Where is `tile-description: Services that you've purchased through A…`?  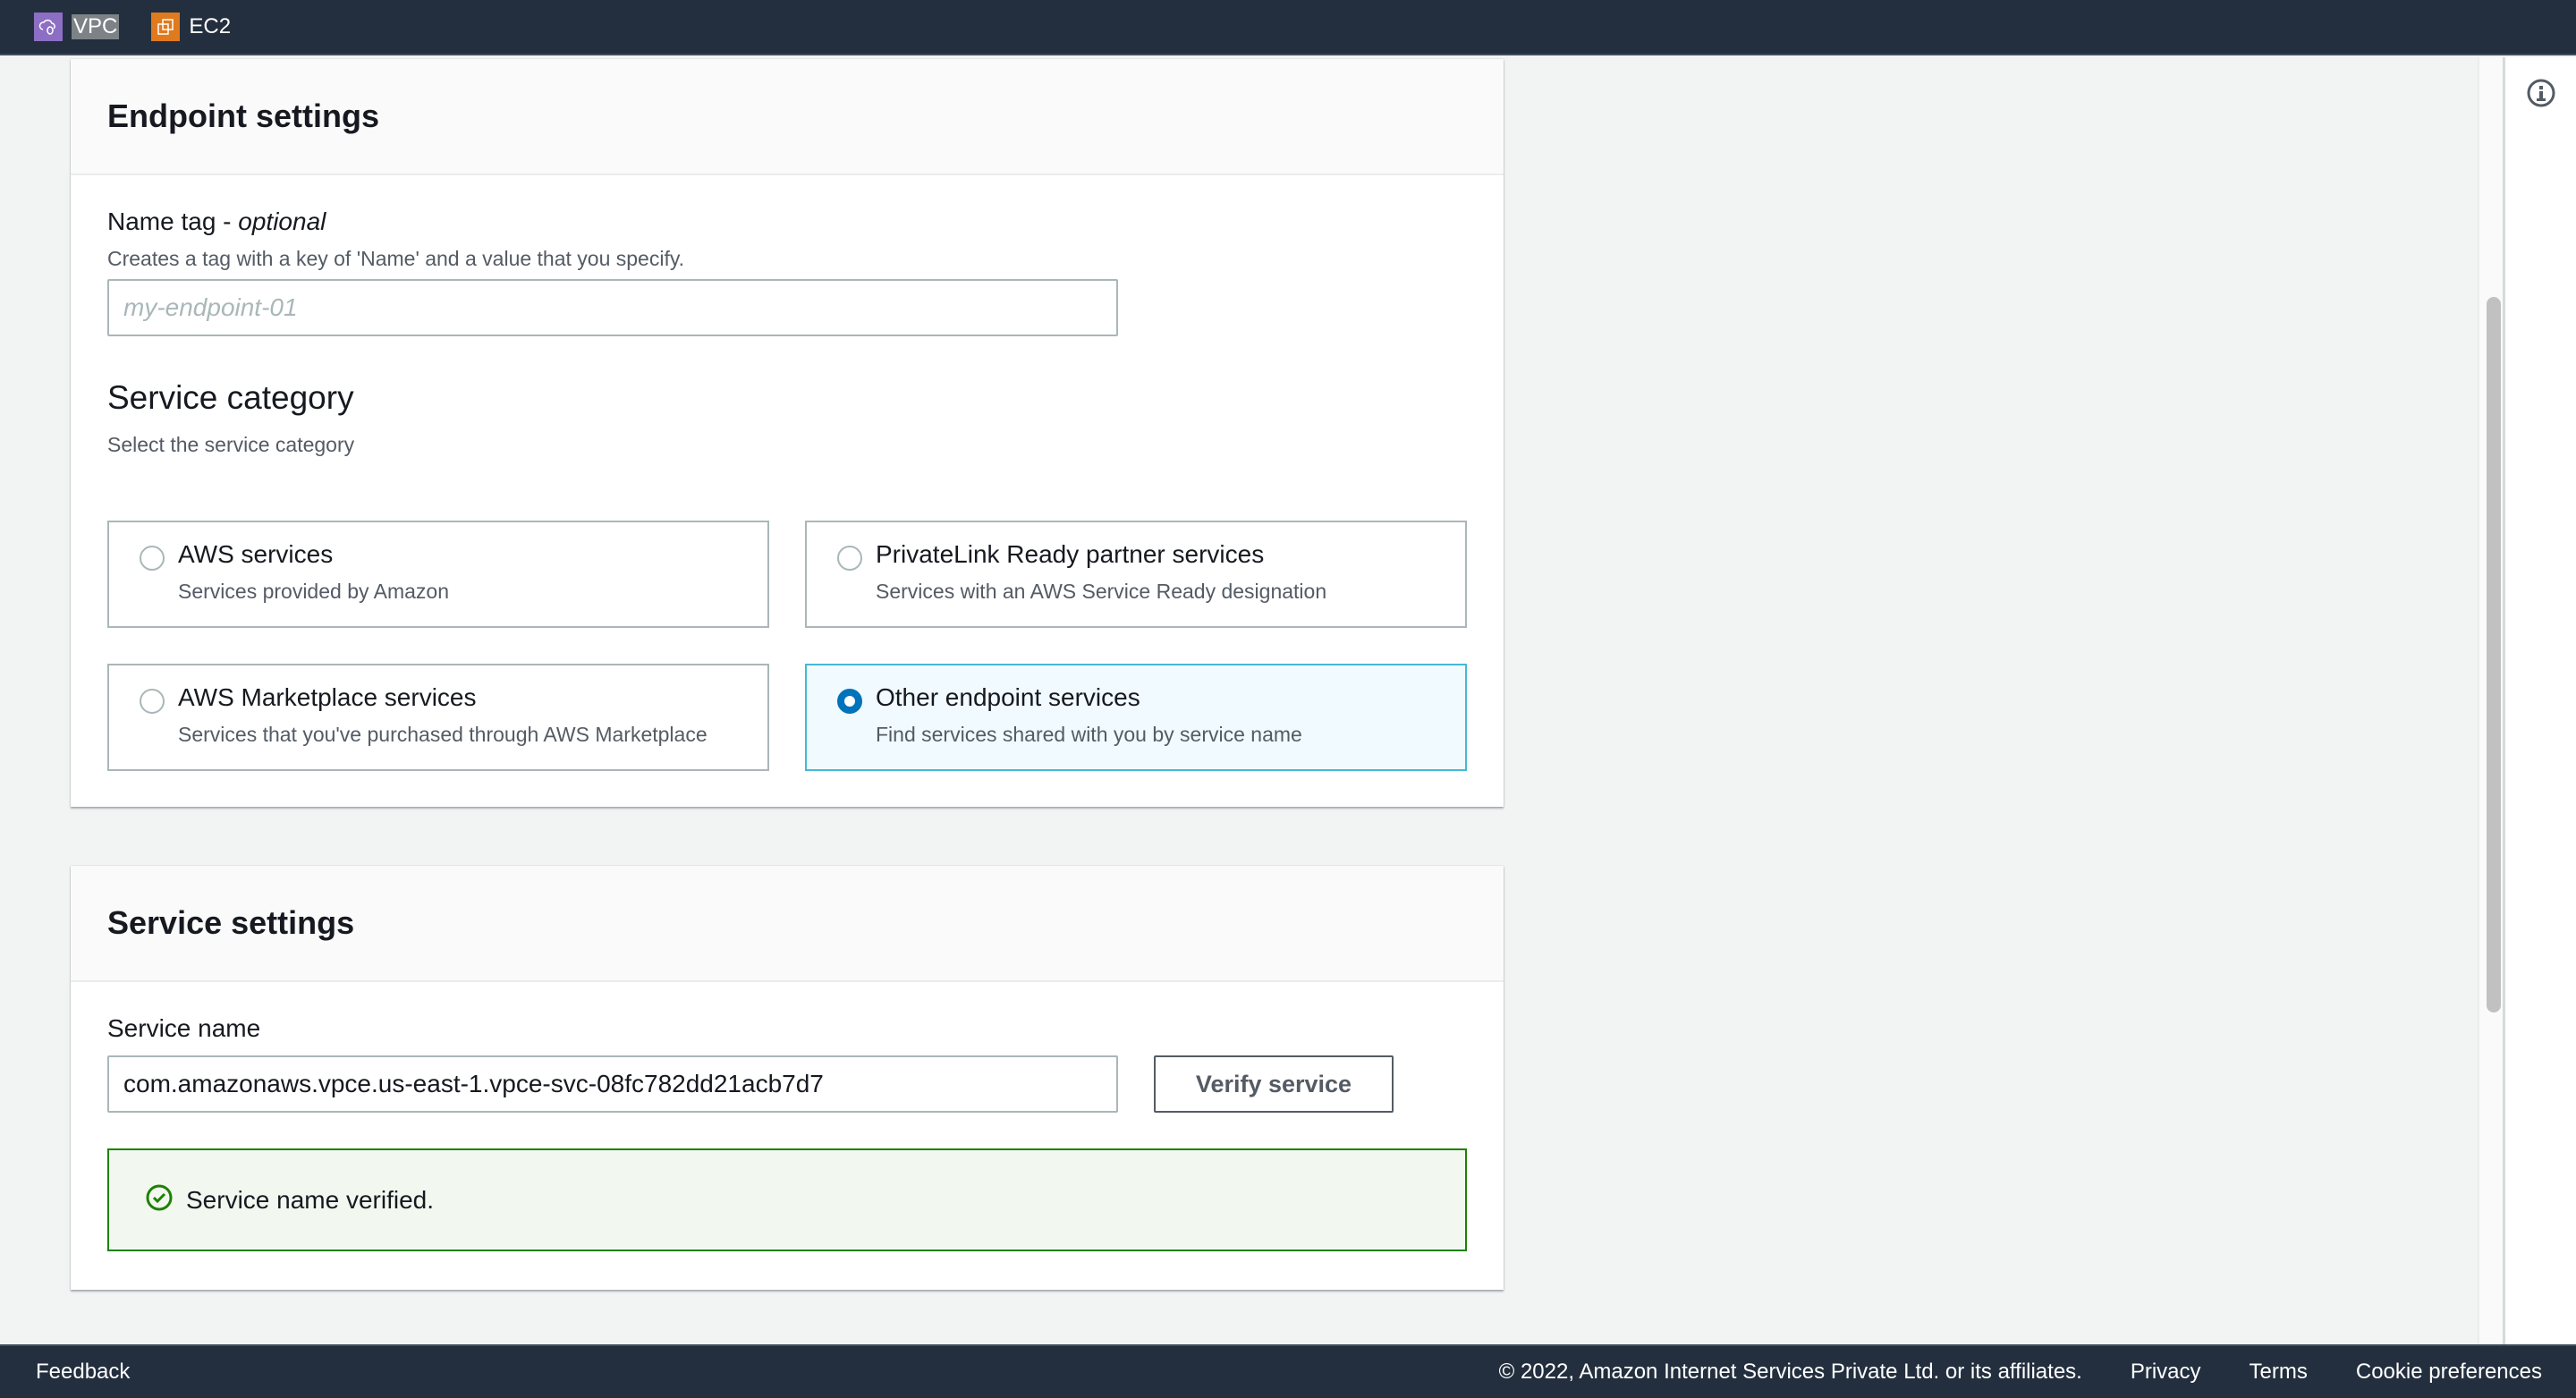 tile-description: Services that you've purchased through A… is located at coordinates (443, 734).